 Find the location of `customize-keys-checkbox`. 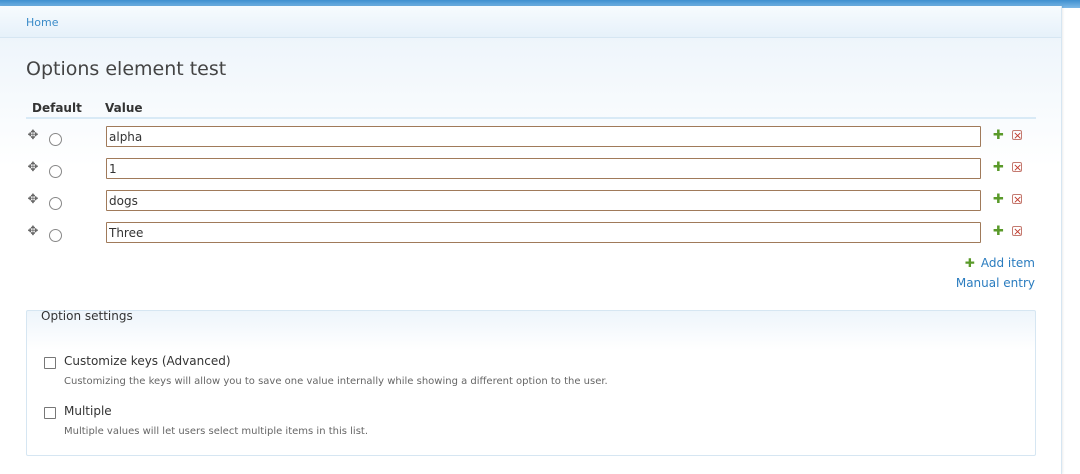

customize-keys-checkbox is located at coordinates (50, 363).